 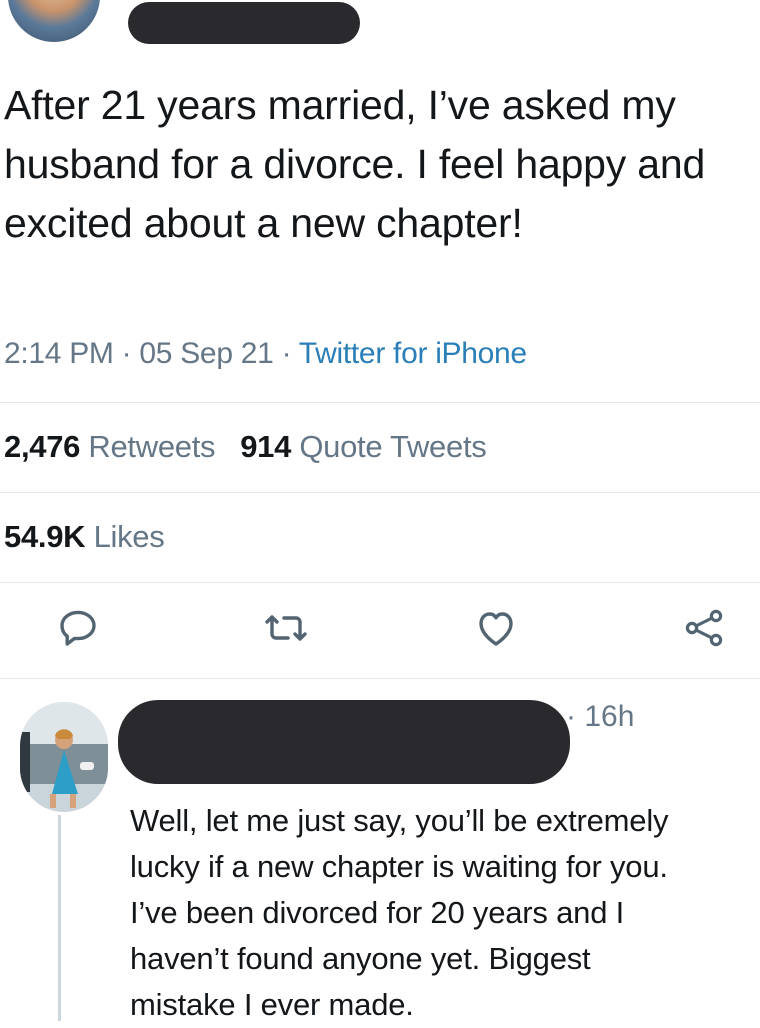 I want to click on quotes-label: Quote Tweets, so click(x=393, y=446).